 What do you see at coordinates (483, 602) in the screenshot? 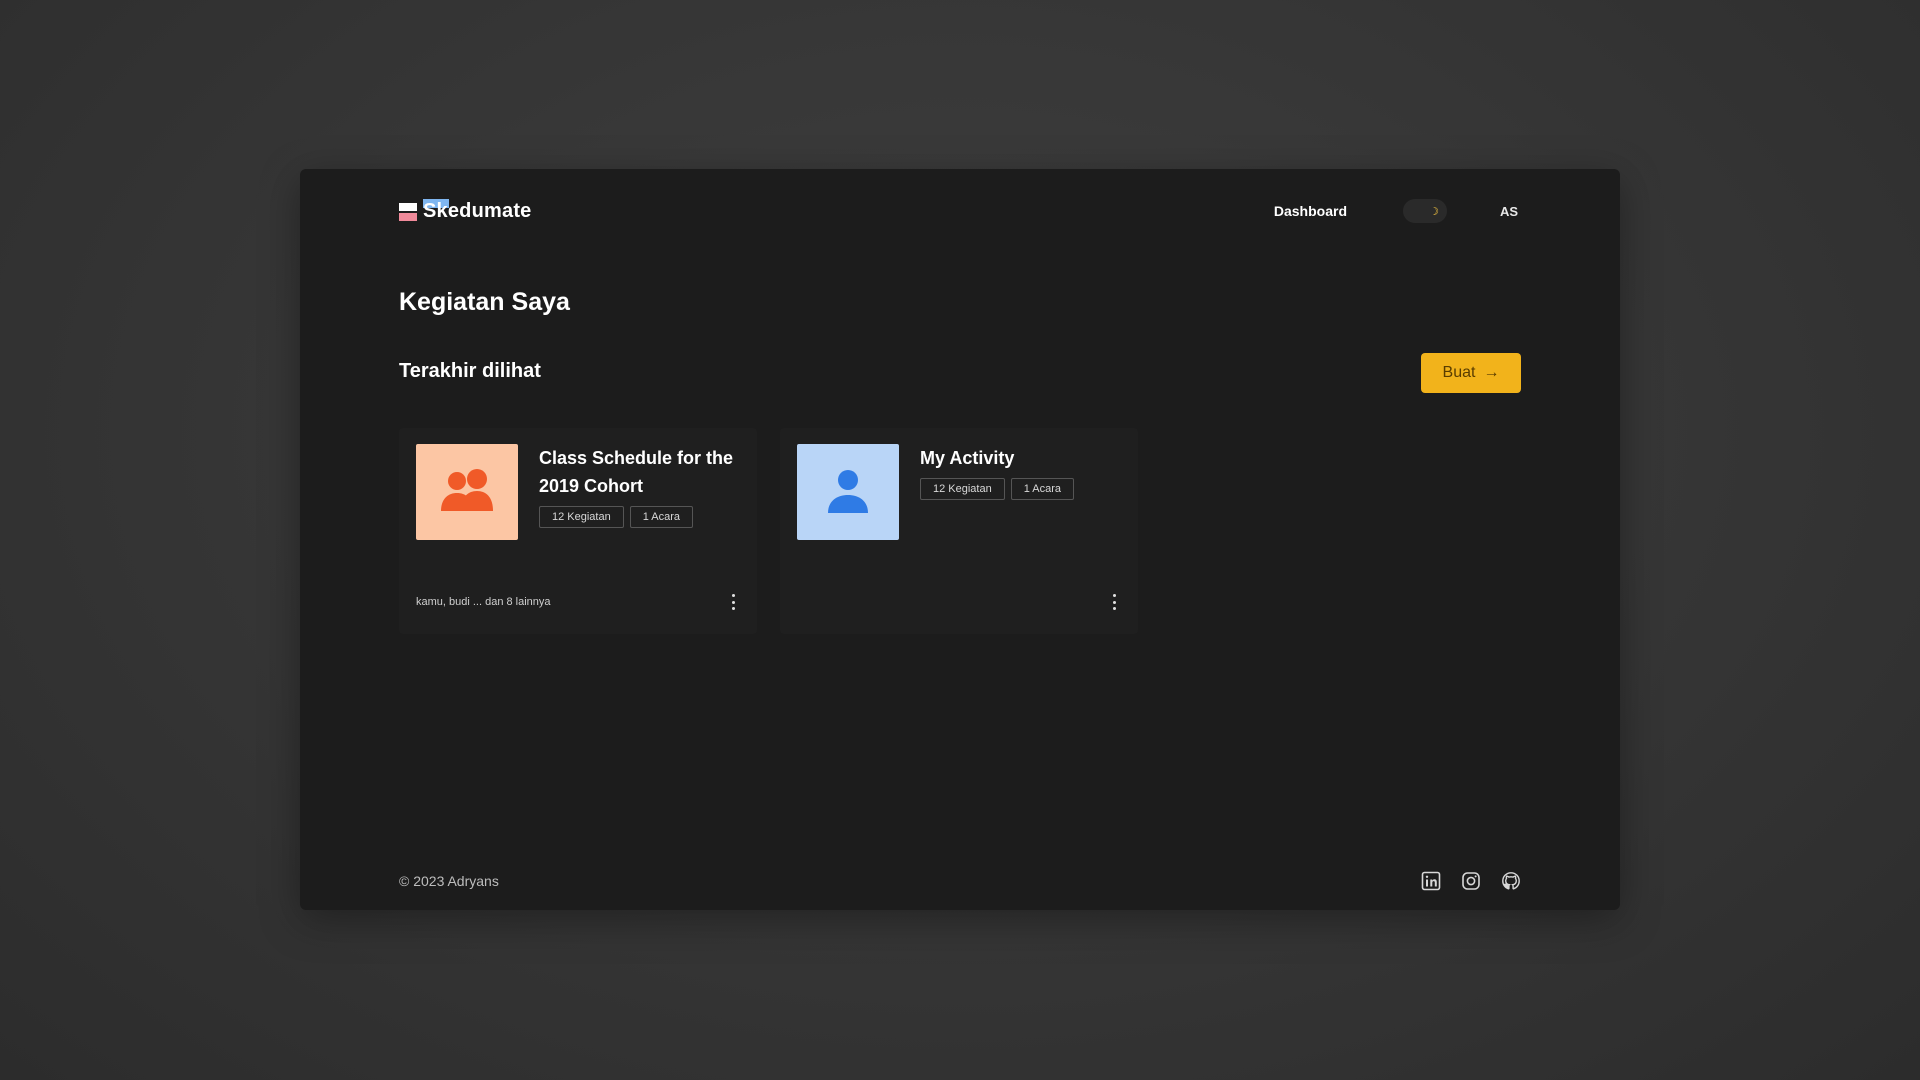
I see `card-members: kamu, budi ... dan 8 lainnya` at bounding box center [483, 602].